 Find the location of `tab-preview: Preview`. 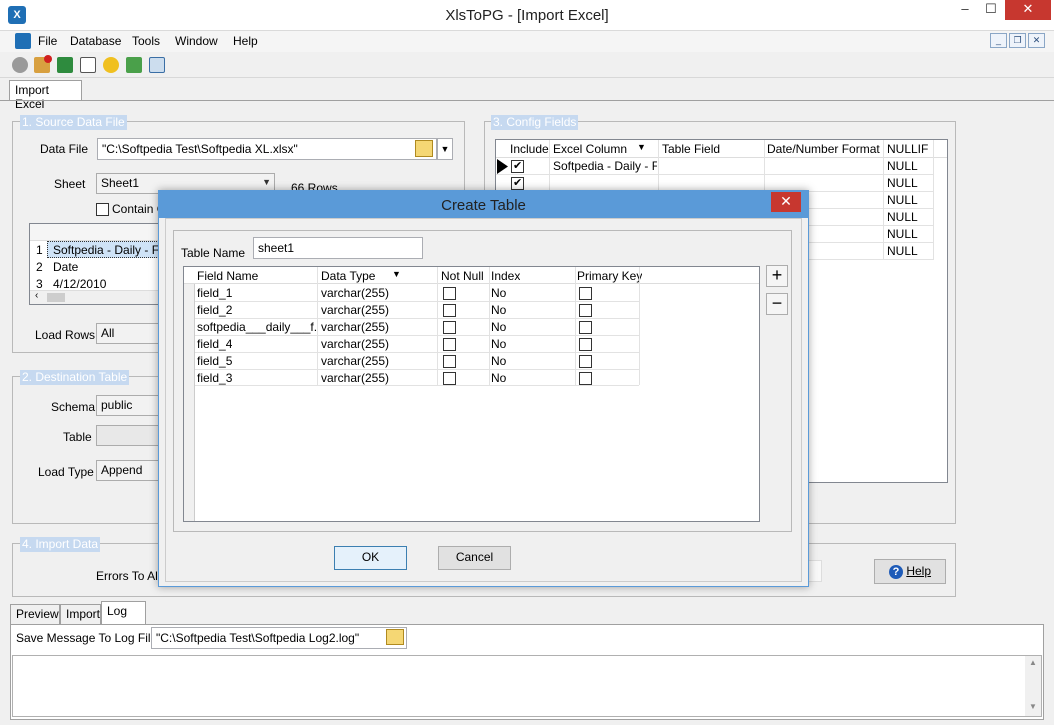

tab-preview: Preview is located at coordinates (35, 614).